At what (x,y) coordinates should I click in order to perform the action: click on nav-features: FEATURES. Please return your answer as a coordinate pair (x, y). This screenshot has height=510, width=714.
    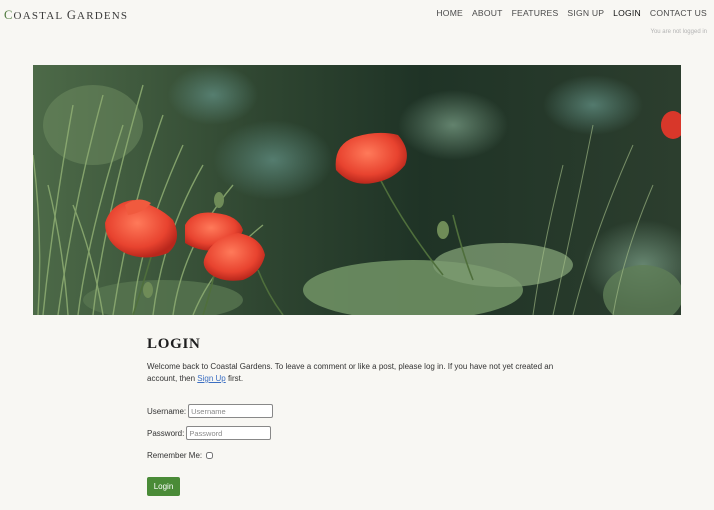
    Looking at the image, I should click on (535, 13).